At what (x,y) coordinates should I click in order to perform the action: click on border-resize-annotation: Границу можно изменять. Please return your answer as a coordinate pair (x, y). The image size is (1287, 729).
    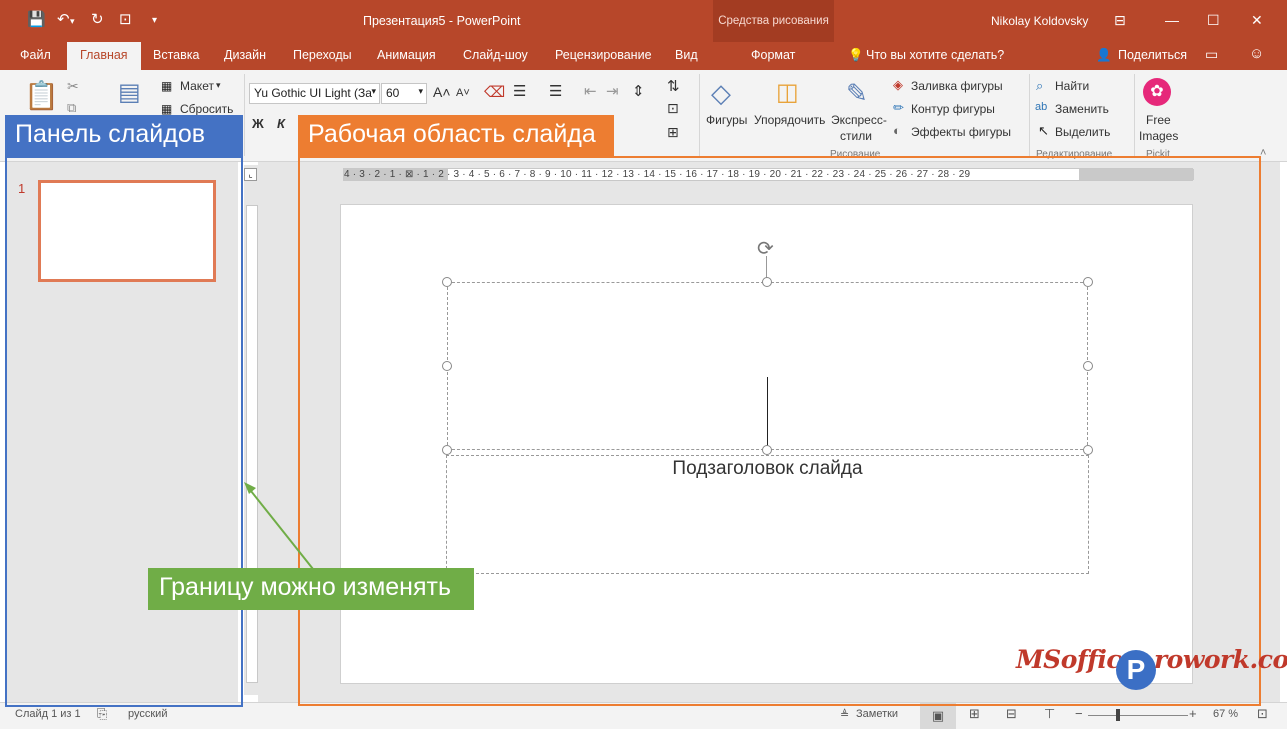
    Looking at the image, I should click on (311, 589).